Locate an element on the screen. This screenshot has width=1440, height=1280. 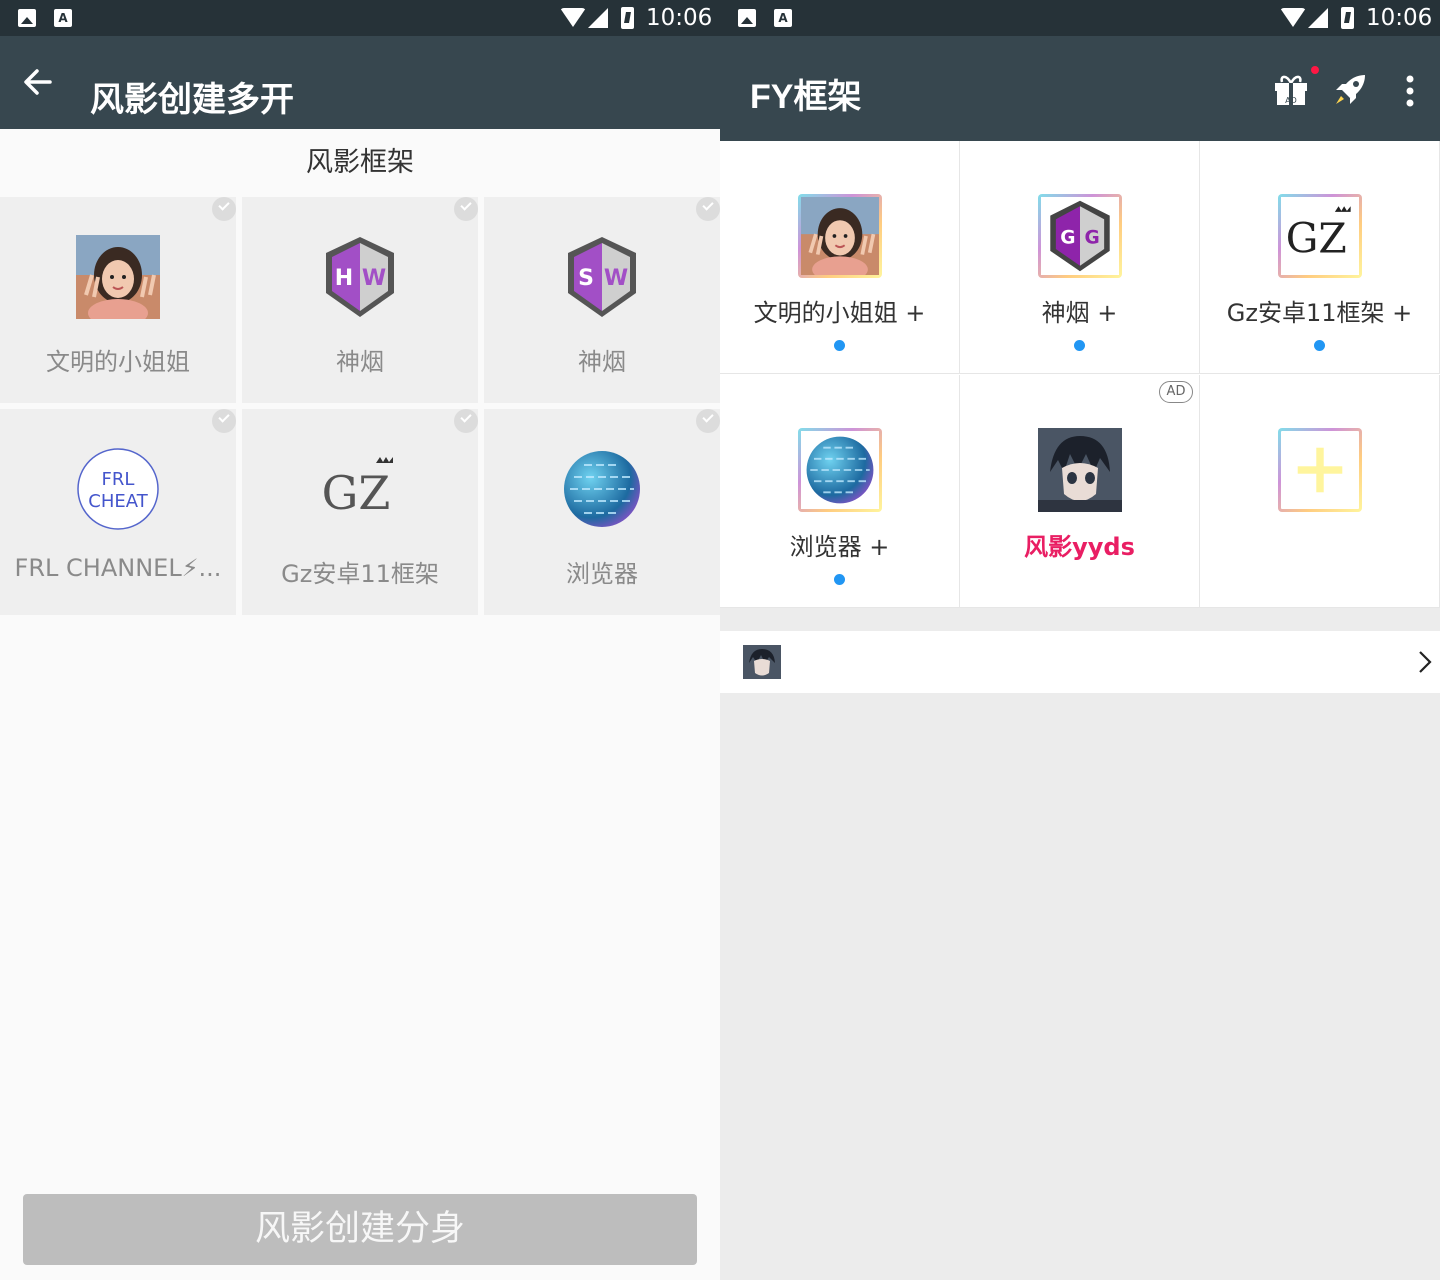
app-label: 风影yyds is located at coordinates (1079, 547).